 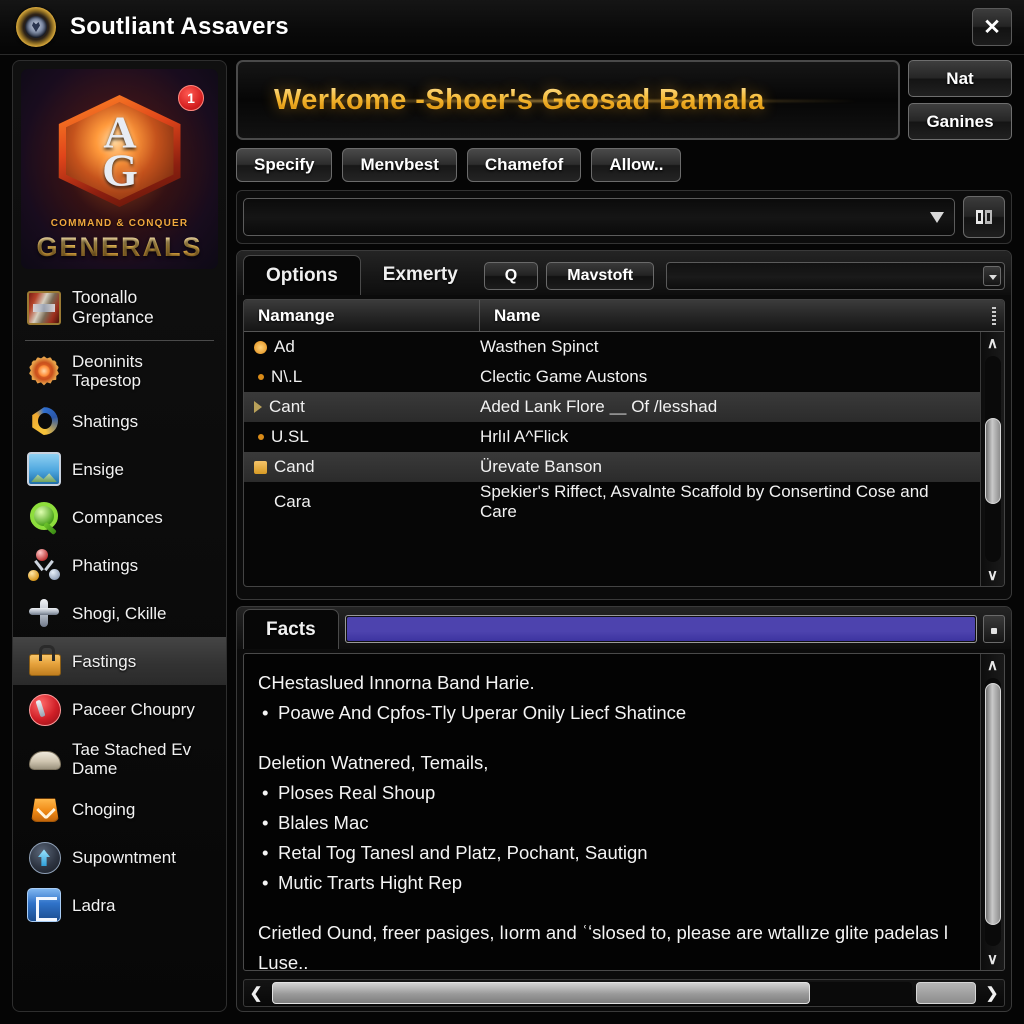 What do you see at coordinates (44, 421) in the screenshot?
I see `swirl-icon` at bounding box center [44, 421].